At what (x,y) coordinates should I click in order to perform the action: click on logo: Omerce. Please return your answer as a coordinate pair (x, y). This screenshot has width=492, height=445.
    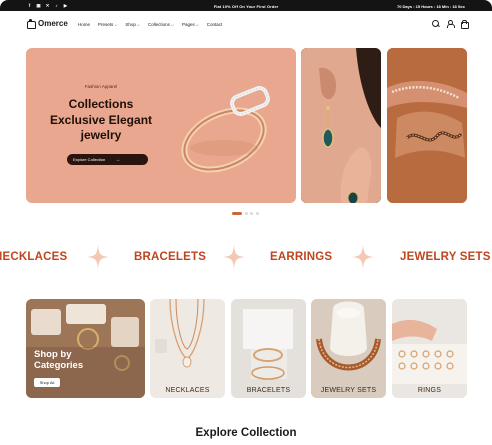
    Looking at the image, I should click on (47, 23).